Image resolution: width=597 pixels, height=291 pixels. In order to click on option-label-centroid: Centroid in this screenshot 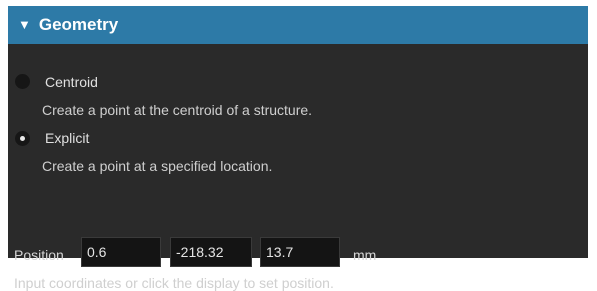, I will do `click(71, 82)`.